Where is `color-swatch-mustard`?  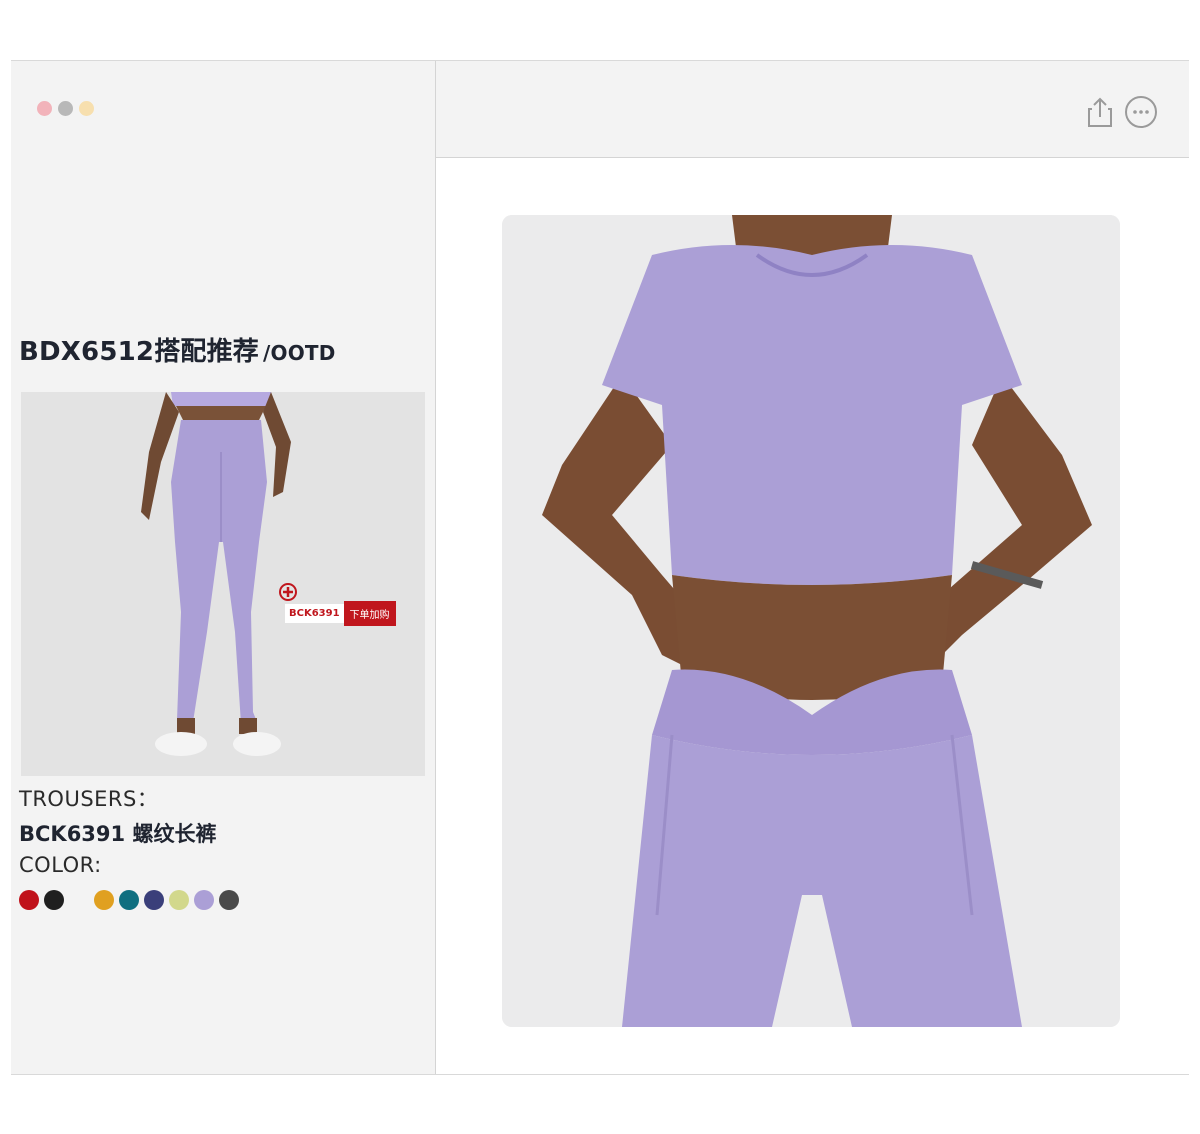 color-swatch-mustard is located at coordinates (104, 900).